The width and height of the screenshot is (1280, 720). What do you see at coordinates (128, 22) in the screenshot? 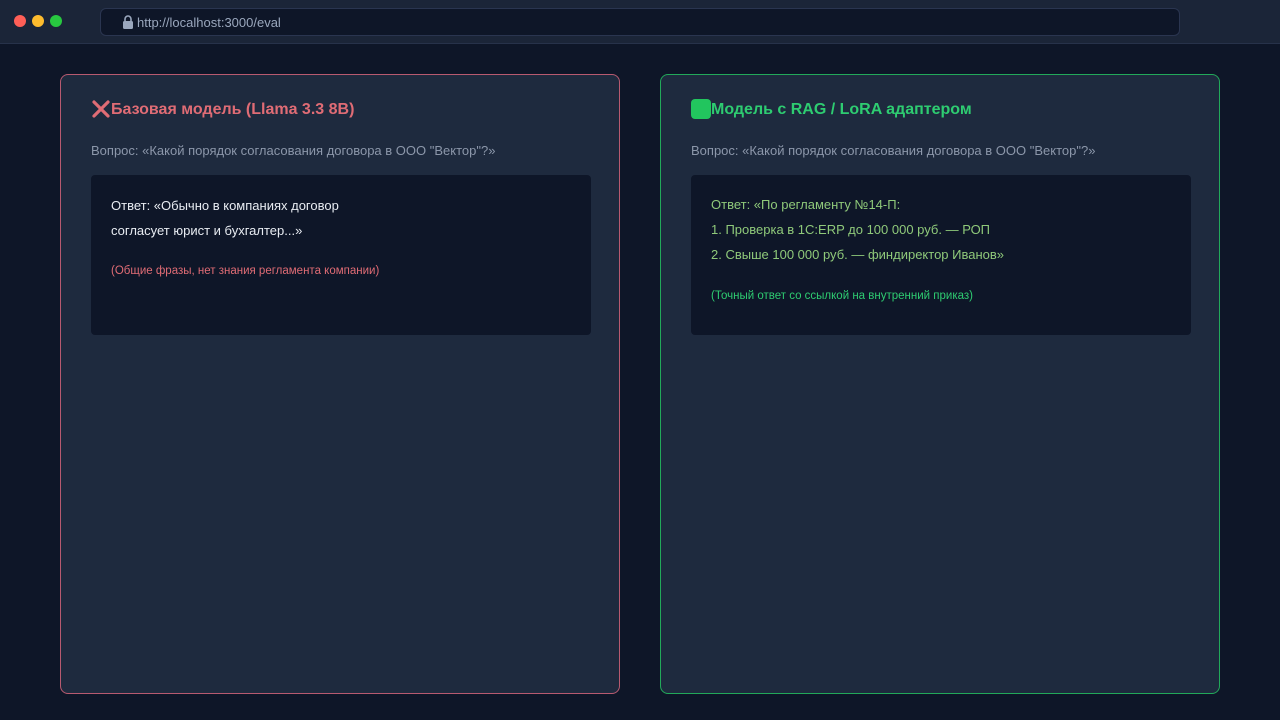
I see `lock-icon` at bounding box center [128, 22].